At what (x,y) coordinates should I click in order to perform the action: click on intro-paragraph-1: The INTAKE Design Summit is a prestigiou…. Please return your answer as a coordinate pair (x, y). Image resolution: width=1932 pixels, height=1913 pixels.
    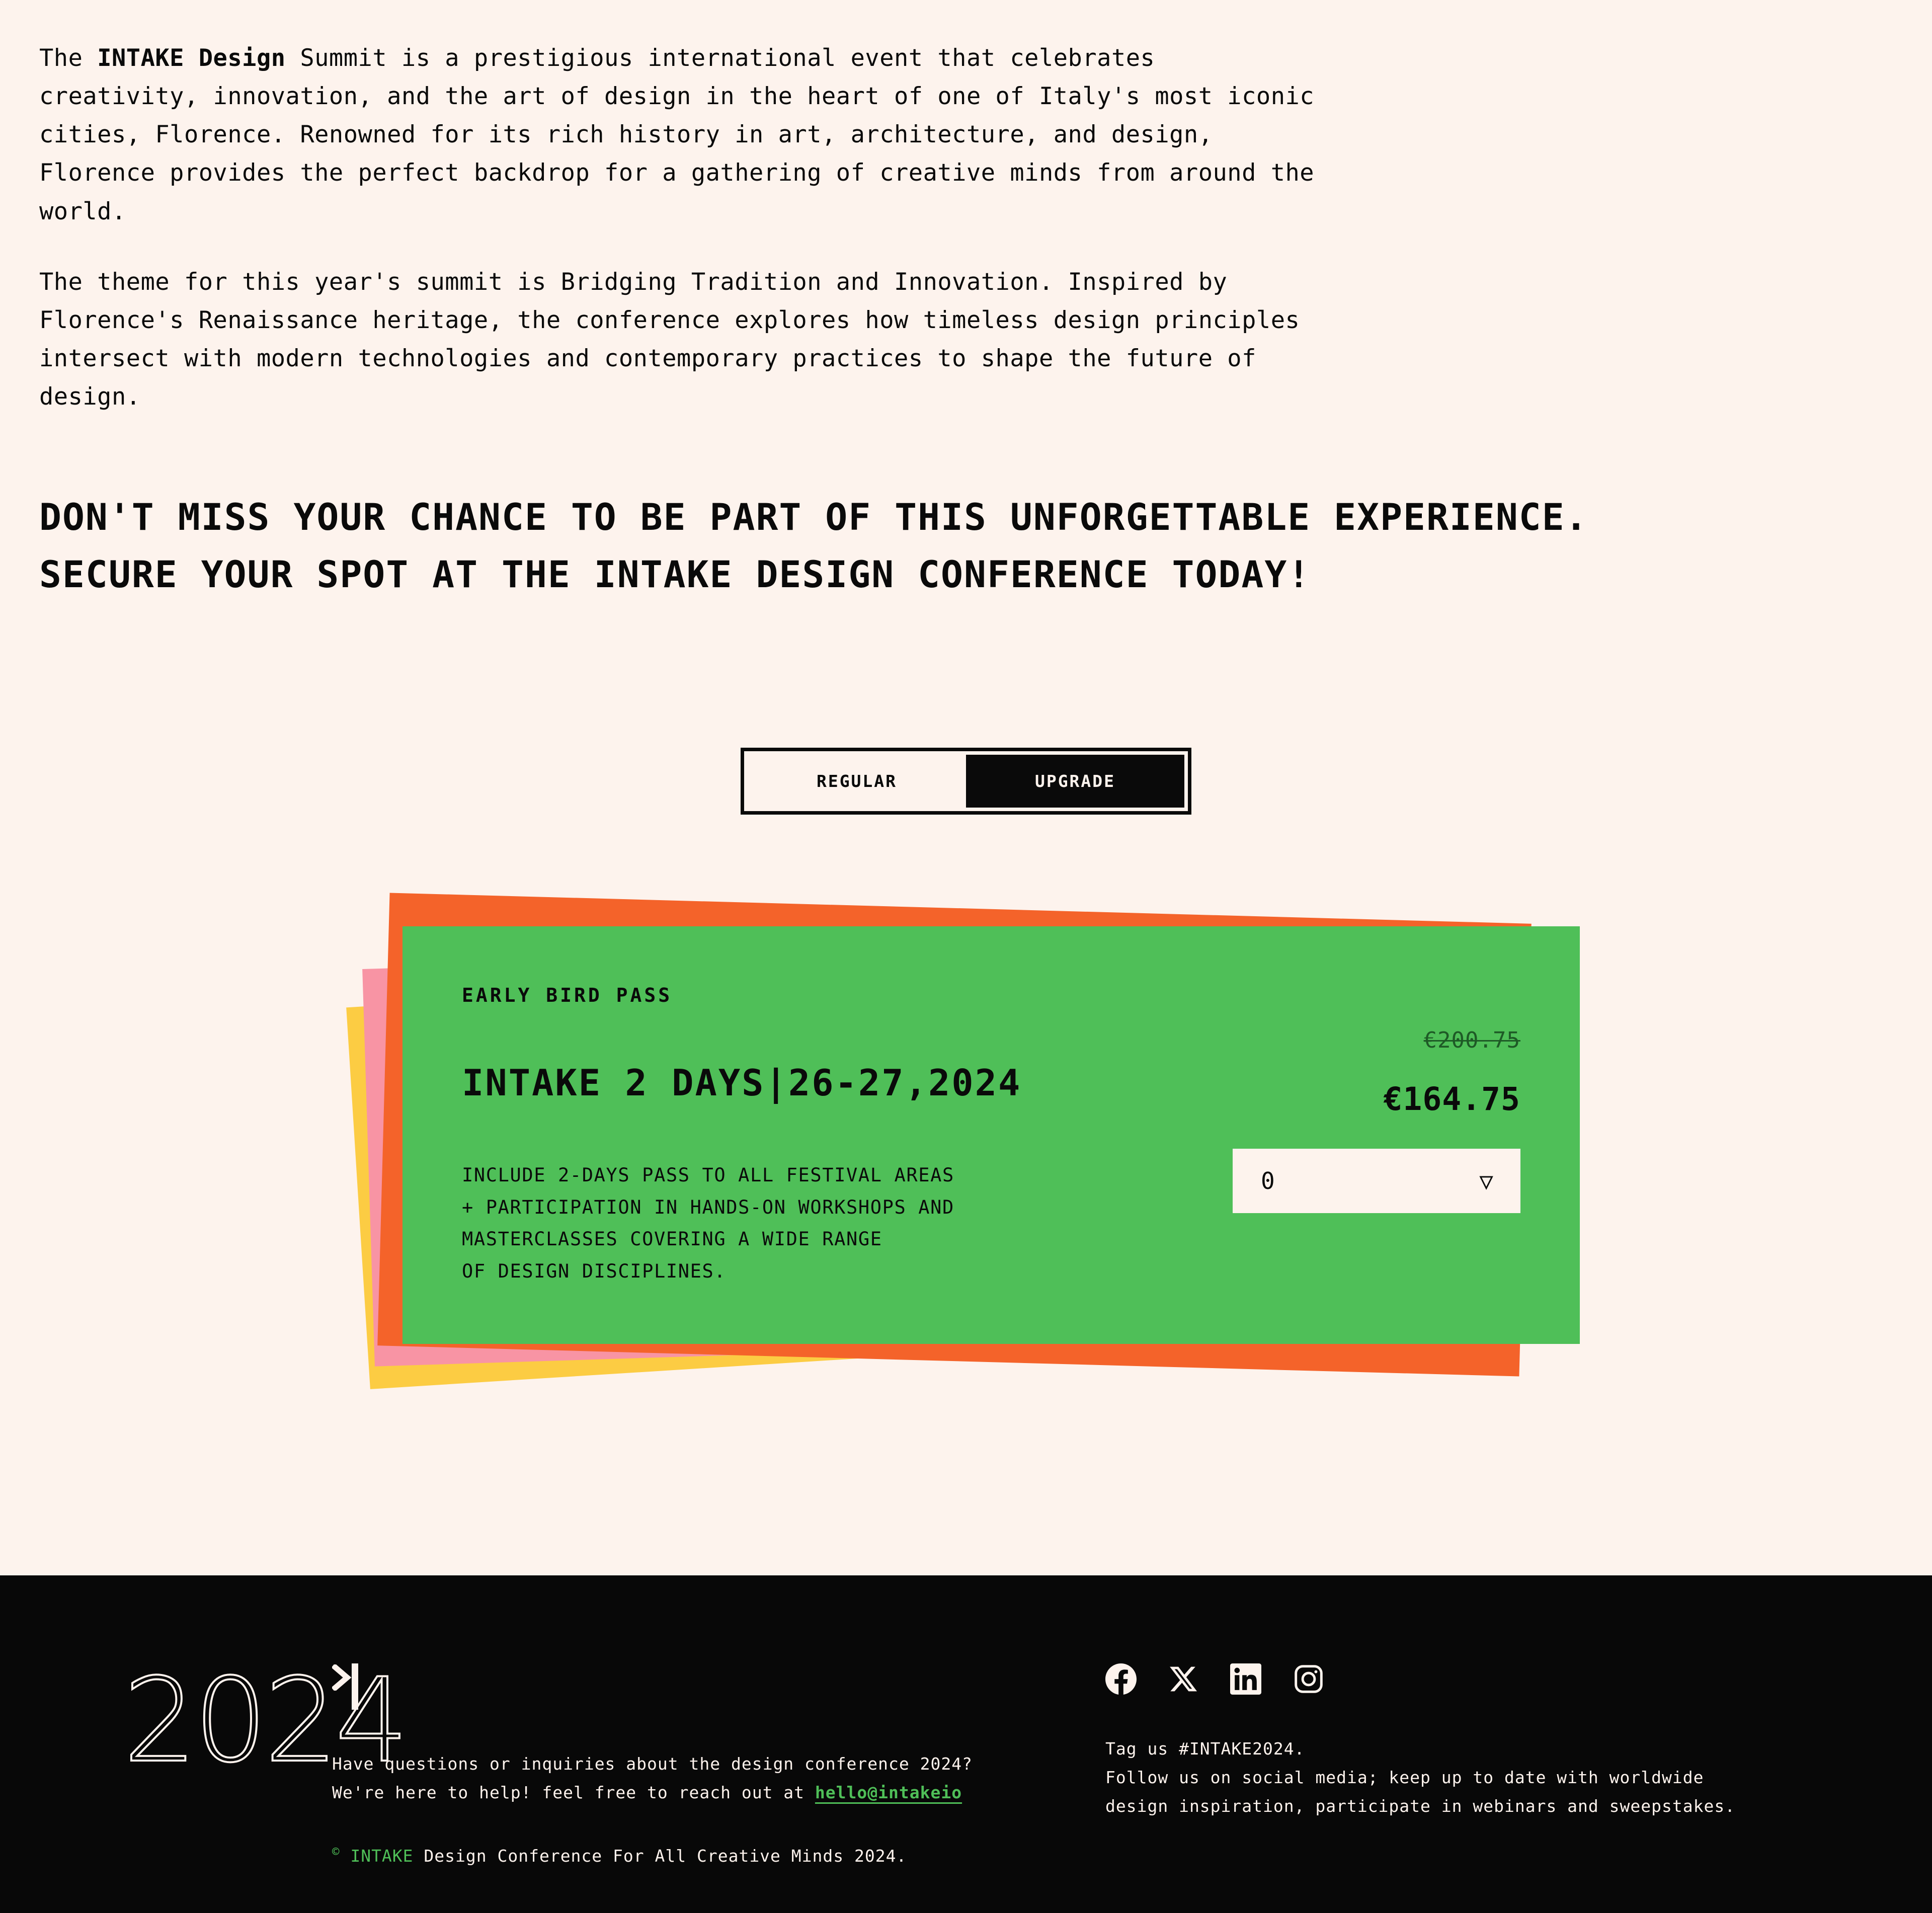
    Looking at the image, I should click on (683, 135).